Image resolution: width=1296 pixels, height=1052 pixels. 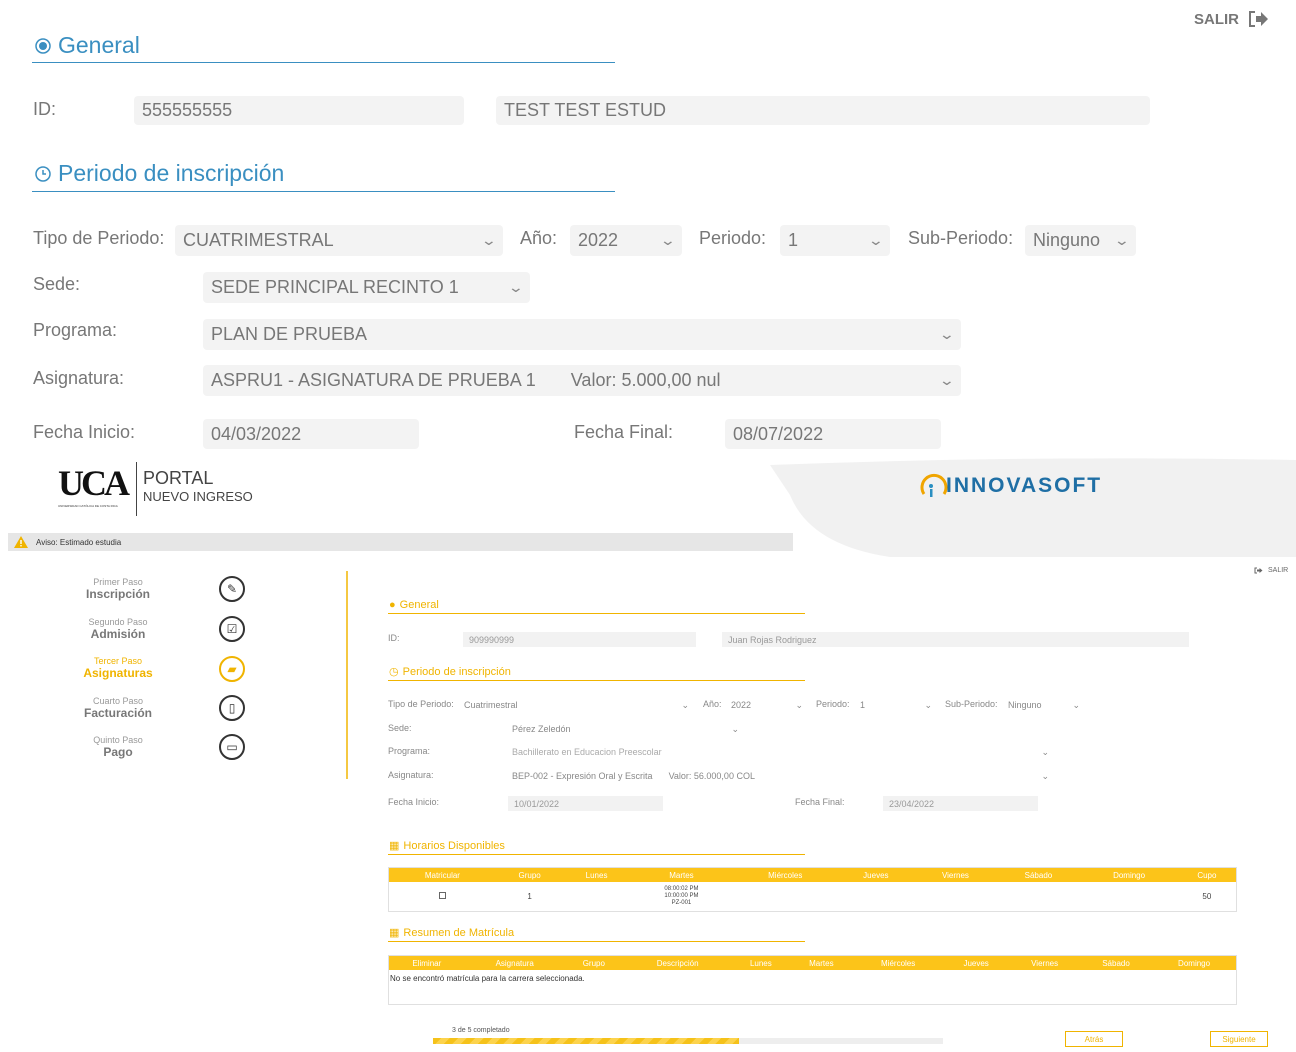 What do you see at coordinates (232, 669) in the screenshot?
I see `book-icon: ▰` at bounding box center [232, 669].